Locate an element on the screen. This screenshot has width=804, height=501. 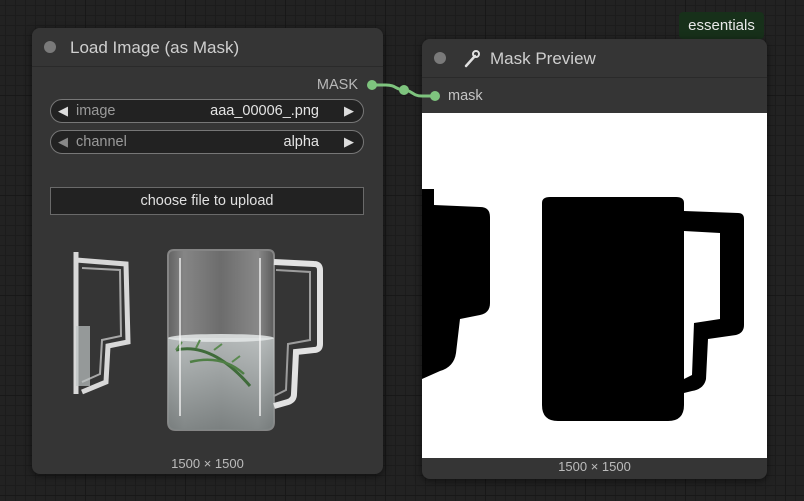
channel-widget-value: alpha is located at coordinates (301, 142).